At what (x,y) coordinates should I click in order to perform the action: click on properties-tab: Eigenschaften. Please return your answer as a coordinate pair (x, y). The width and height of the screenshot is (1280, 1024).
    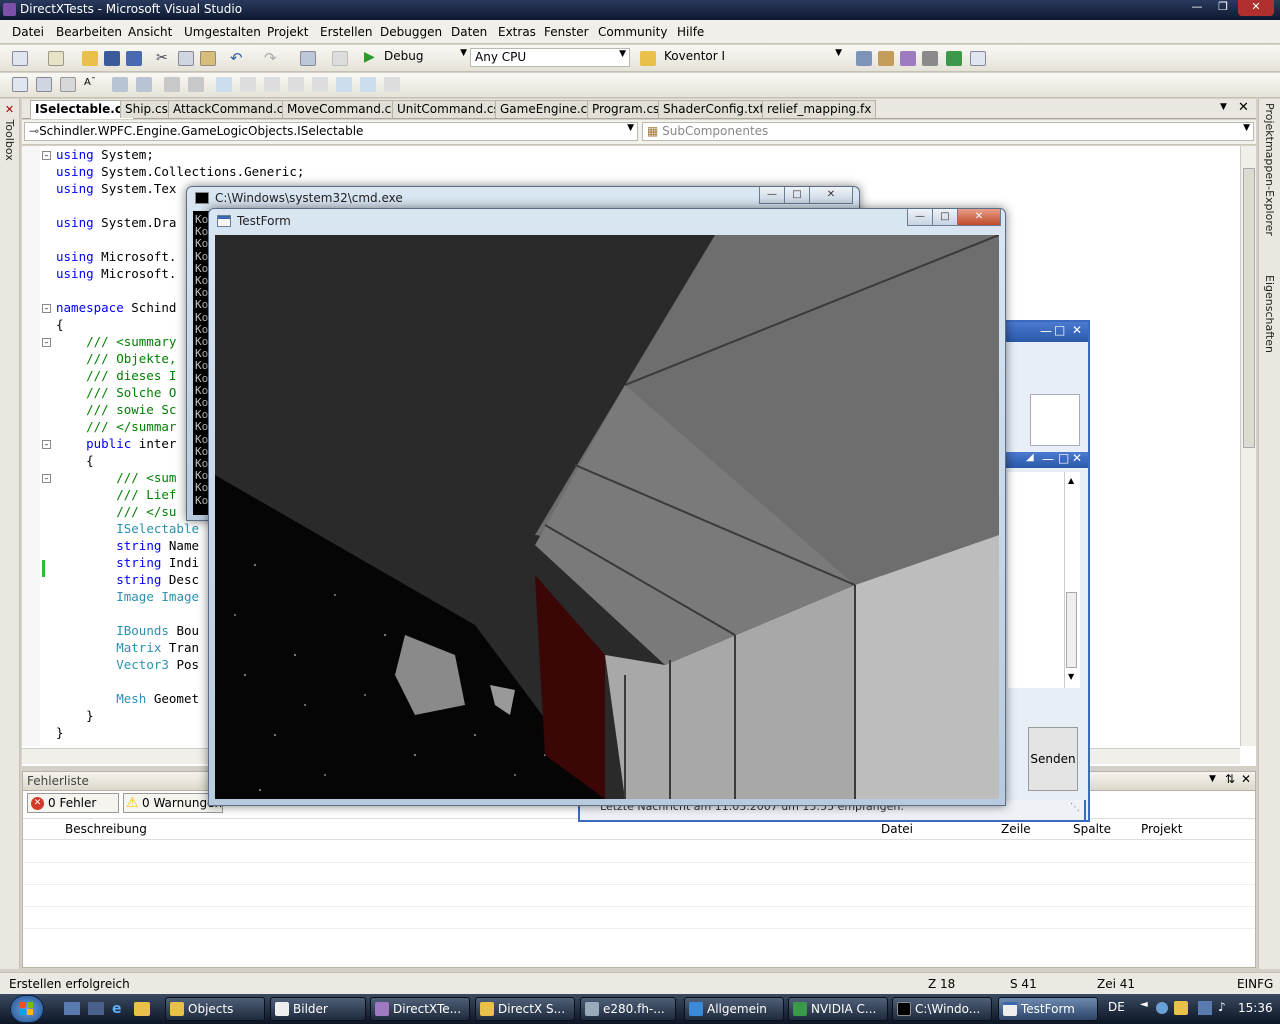
    Looking at the image, I should click on (1269, 314).